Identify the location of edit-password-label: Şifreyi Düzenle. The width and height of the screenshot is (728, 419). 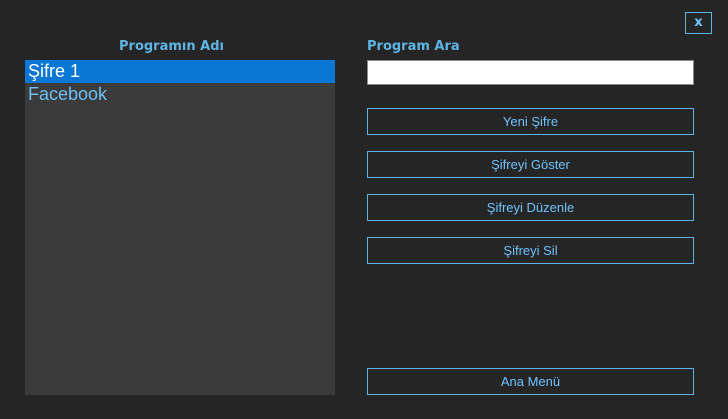
(530, 207).